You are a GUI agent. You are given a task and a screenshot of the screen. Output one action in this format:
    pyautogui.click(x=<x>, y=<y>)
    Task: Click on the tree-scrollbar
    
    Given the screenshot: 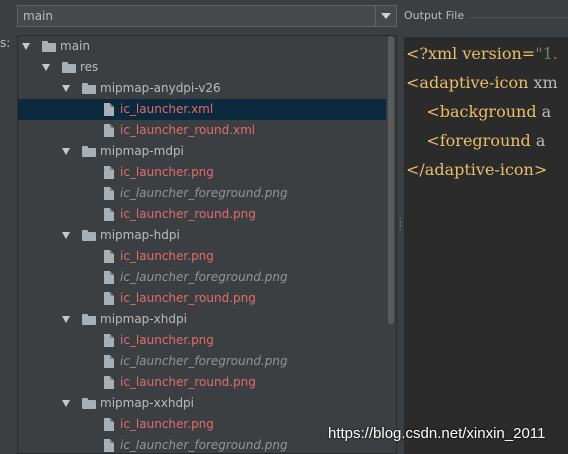 What is the action you would take?
    pyautogui.click(x=391, y=244)
    